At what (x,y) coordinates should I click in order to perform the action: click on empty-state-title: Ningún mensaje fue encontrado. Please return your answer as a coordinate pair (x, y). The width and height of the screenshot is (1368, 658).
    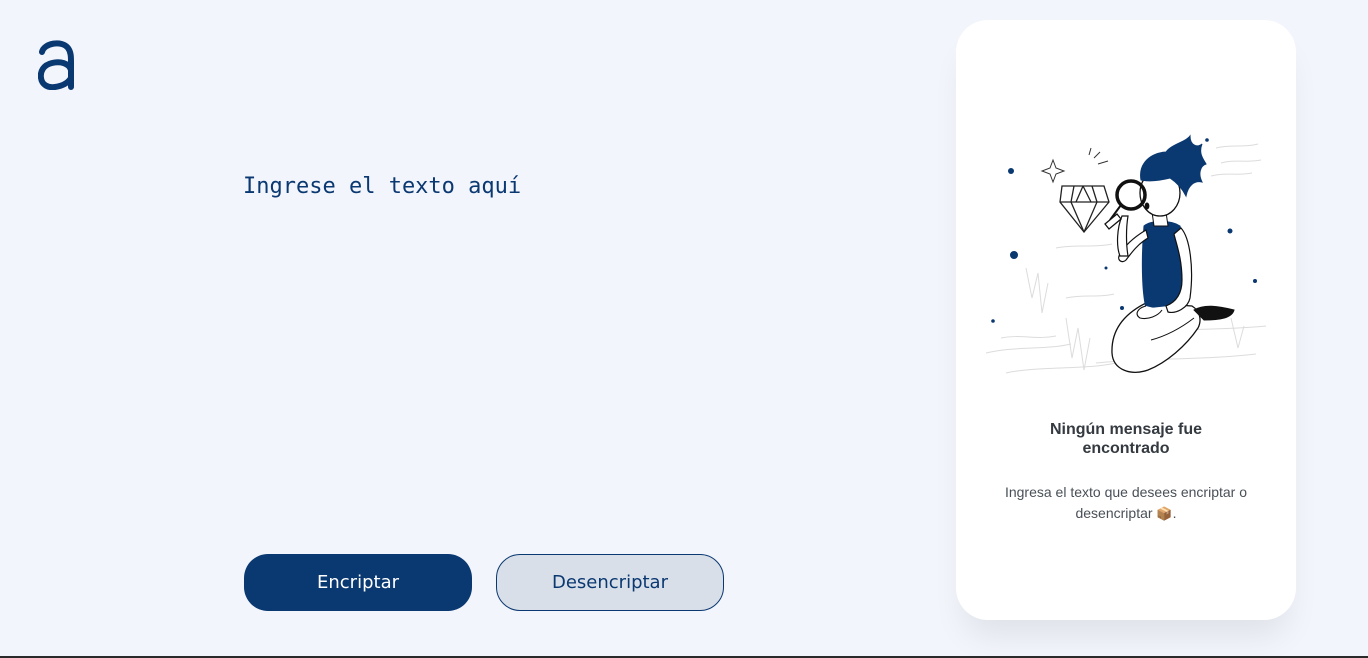
    Looking at the image, I should click on (1126, 439).